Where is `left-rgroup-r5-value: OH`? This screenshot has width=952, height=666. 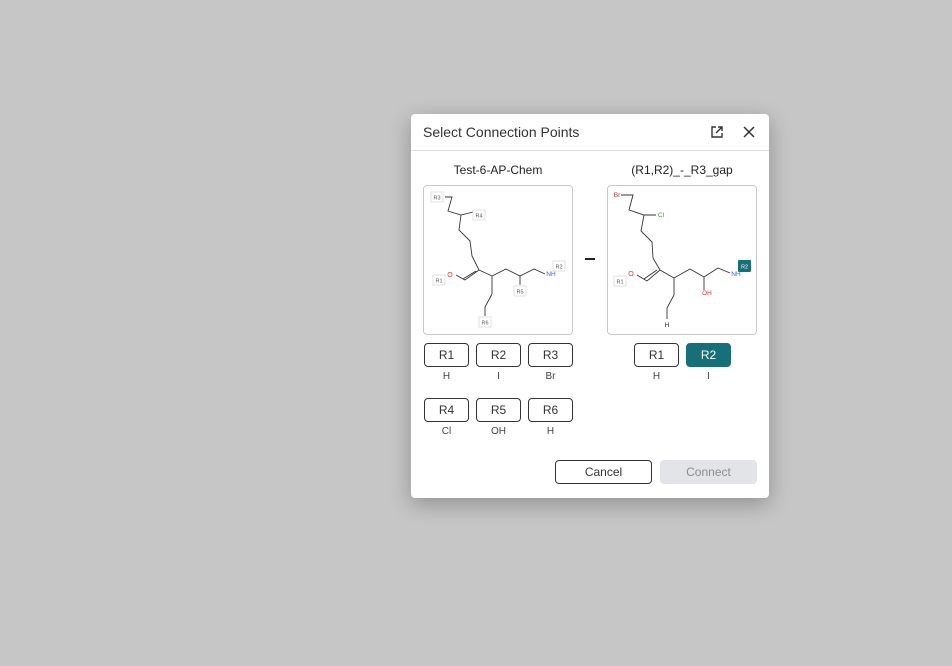
left-rgroup-r5-value: OH is located at coordinates (498, 431).